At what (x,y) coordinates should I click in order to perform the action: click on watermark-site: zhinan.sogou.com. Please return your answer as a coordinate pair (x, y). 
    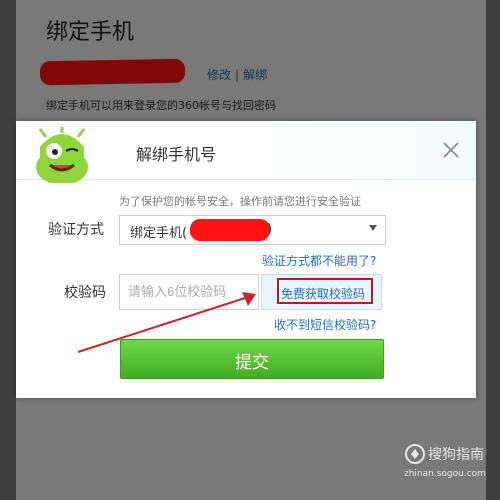
    Looking at the image, I should click on (445, 474).